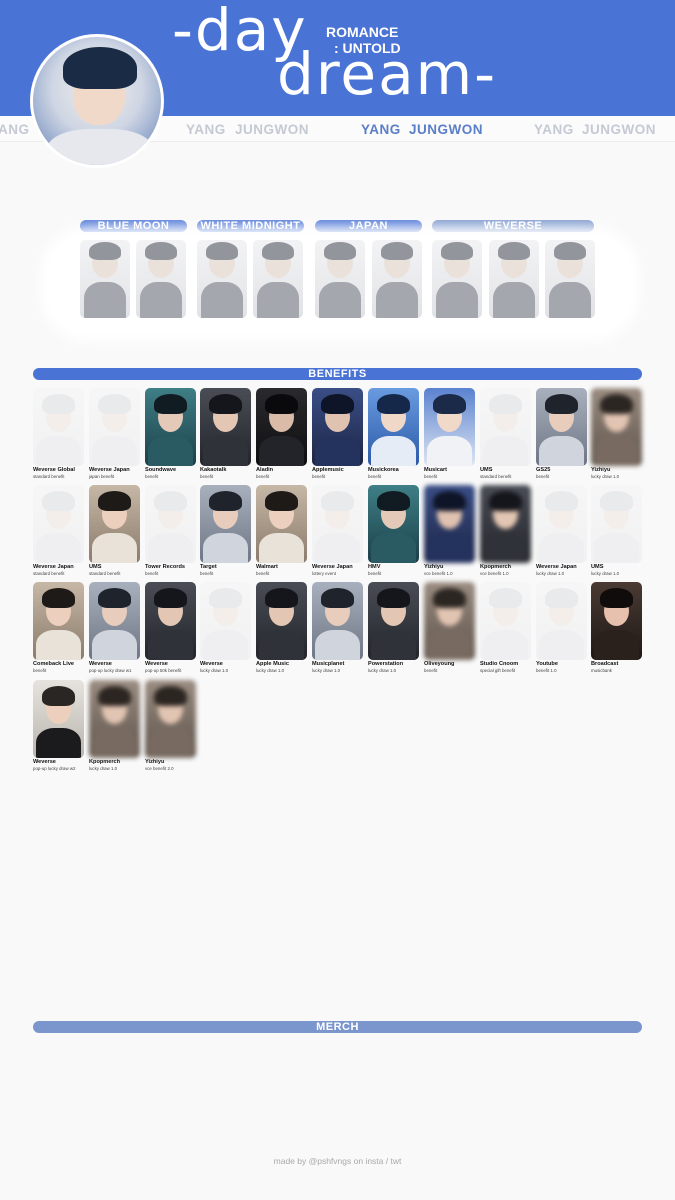 Image resolution: width=675 pixels, height=1200 pixels. What do you see at coordinates (505, 627) in the screenshot?
I see `benefit-photocard: Studio Cnoom special gift benefit` at bounding box center [505, 627].